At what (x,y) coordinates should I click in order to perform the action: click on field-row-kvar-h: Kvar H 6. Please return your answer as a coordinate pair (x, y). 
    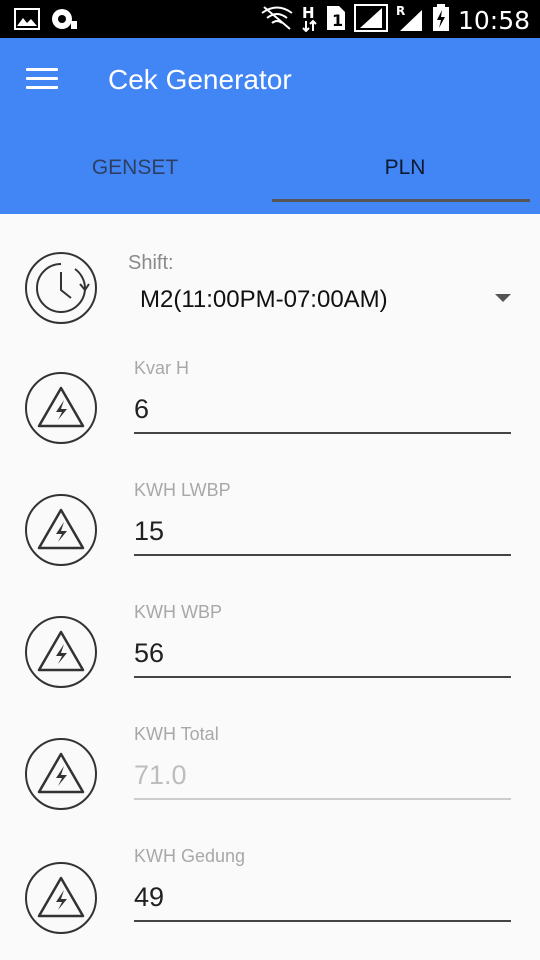
    Looking at the image, I should click on (270, 395).